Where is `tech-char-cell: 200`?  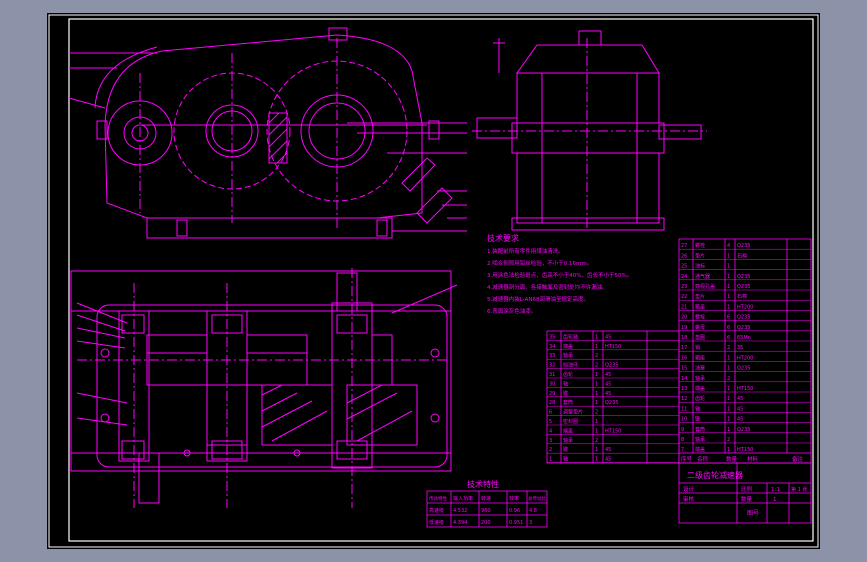
tech-char-cell: 200 is located at coordinates (486, 523).